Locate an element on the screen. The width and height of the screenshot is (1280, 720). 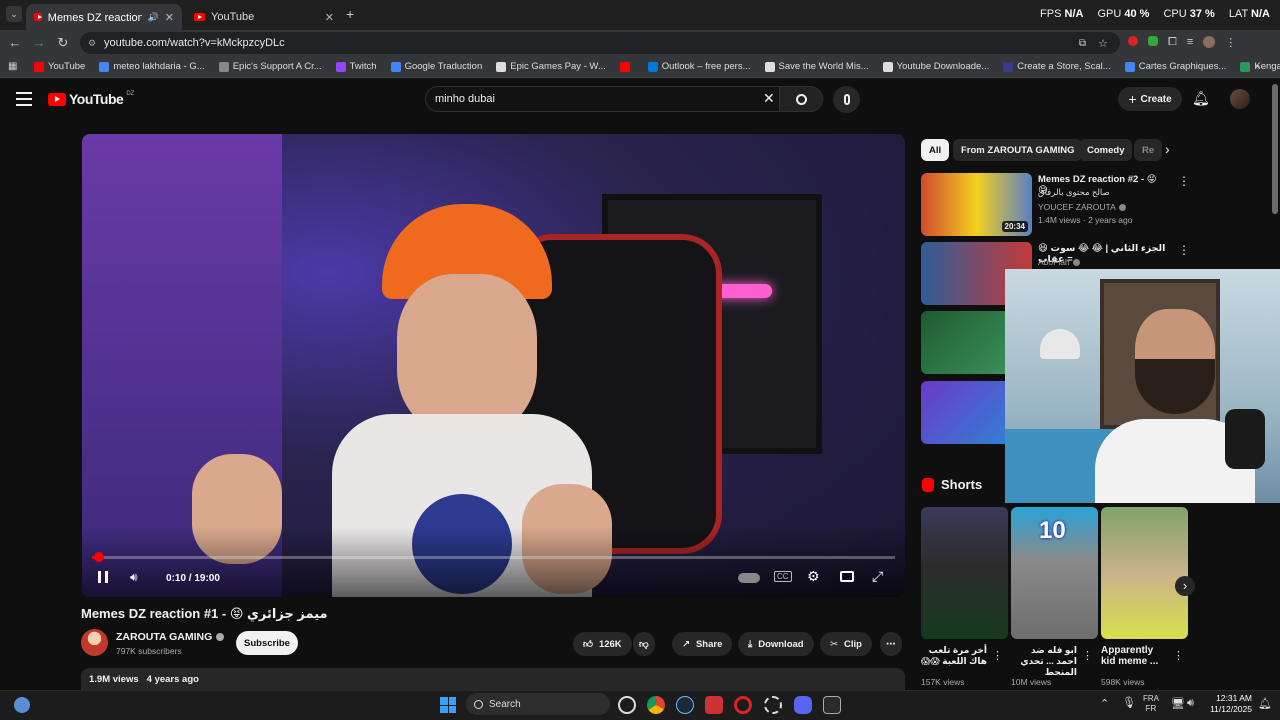
chip-more: Re is located at coordinates (1148, 150).